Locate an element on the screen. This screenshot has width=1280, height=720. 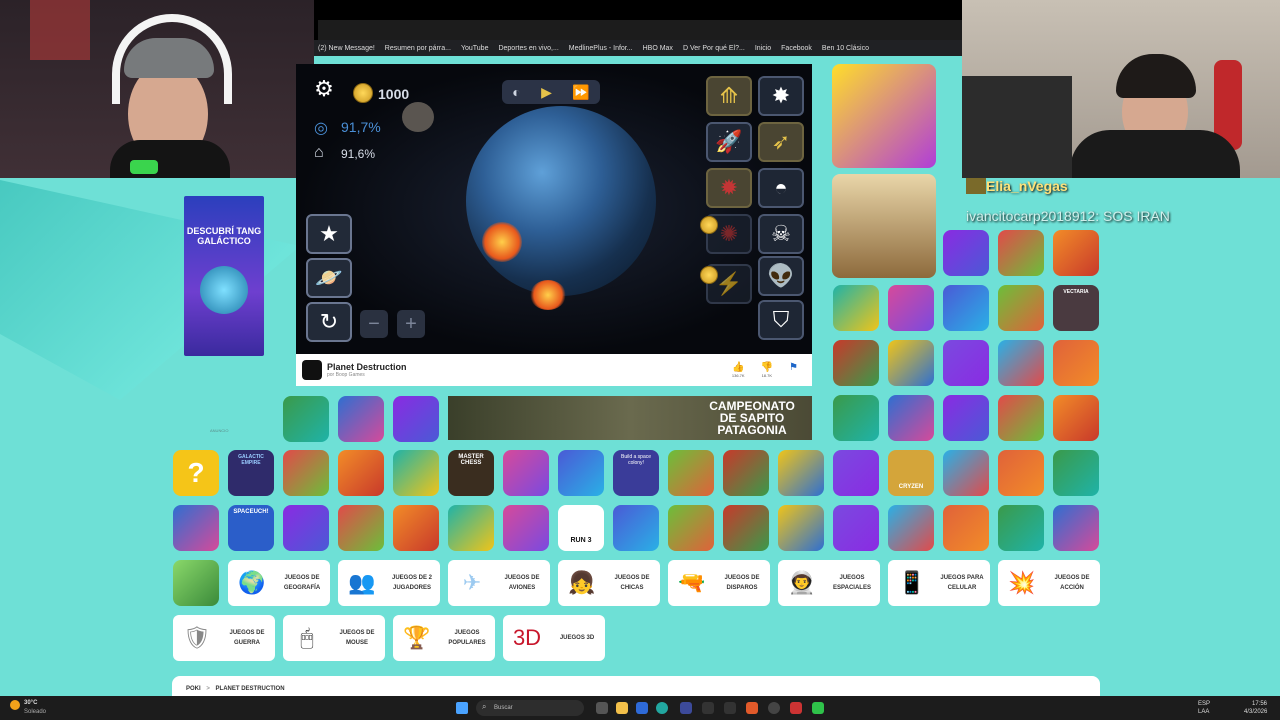
address-bar is located at coordinates (640, 30).